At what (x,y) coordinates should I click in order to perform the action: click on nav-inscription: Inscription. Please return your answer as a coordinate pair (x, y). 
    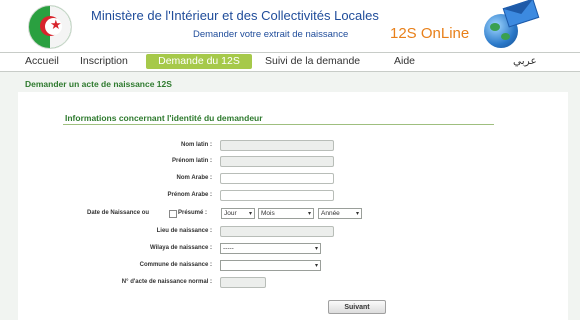
    Looking at the image, I should click on (104, 61).